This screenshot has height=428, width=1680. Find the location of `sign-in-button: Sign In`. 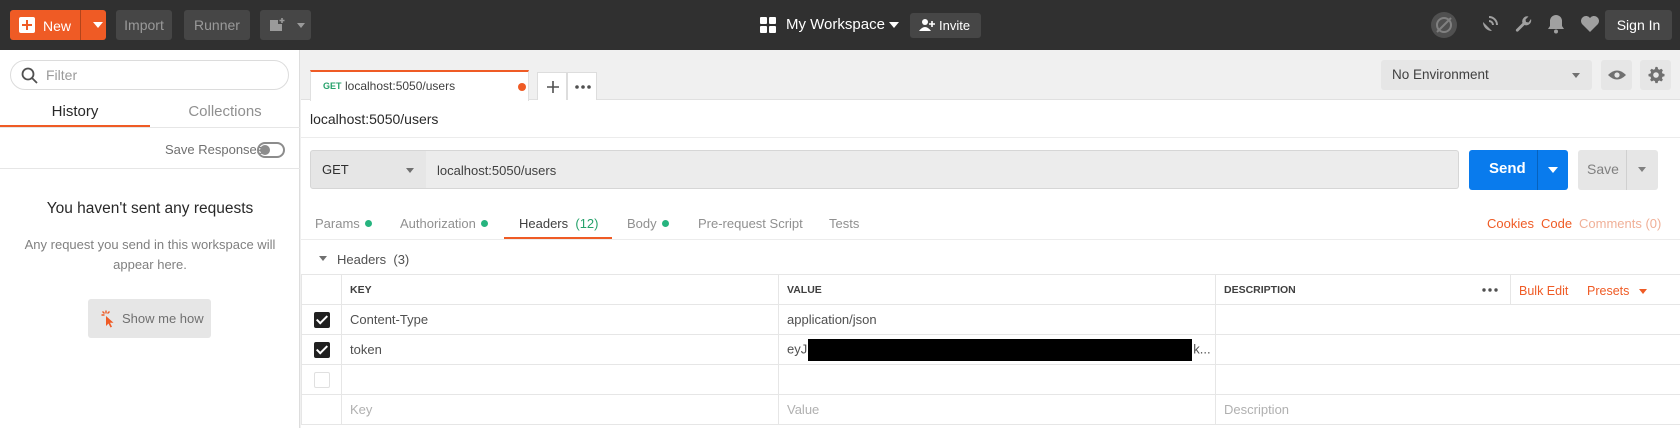

sign-in-button: Sign In is located at coordinates (1638, 25).